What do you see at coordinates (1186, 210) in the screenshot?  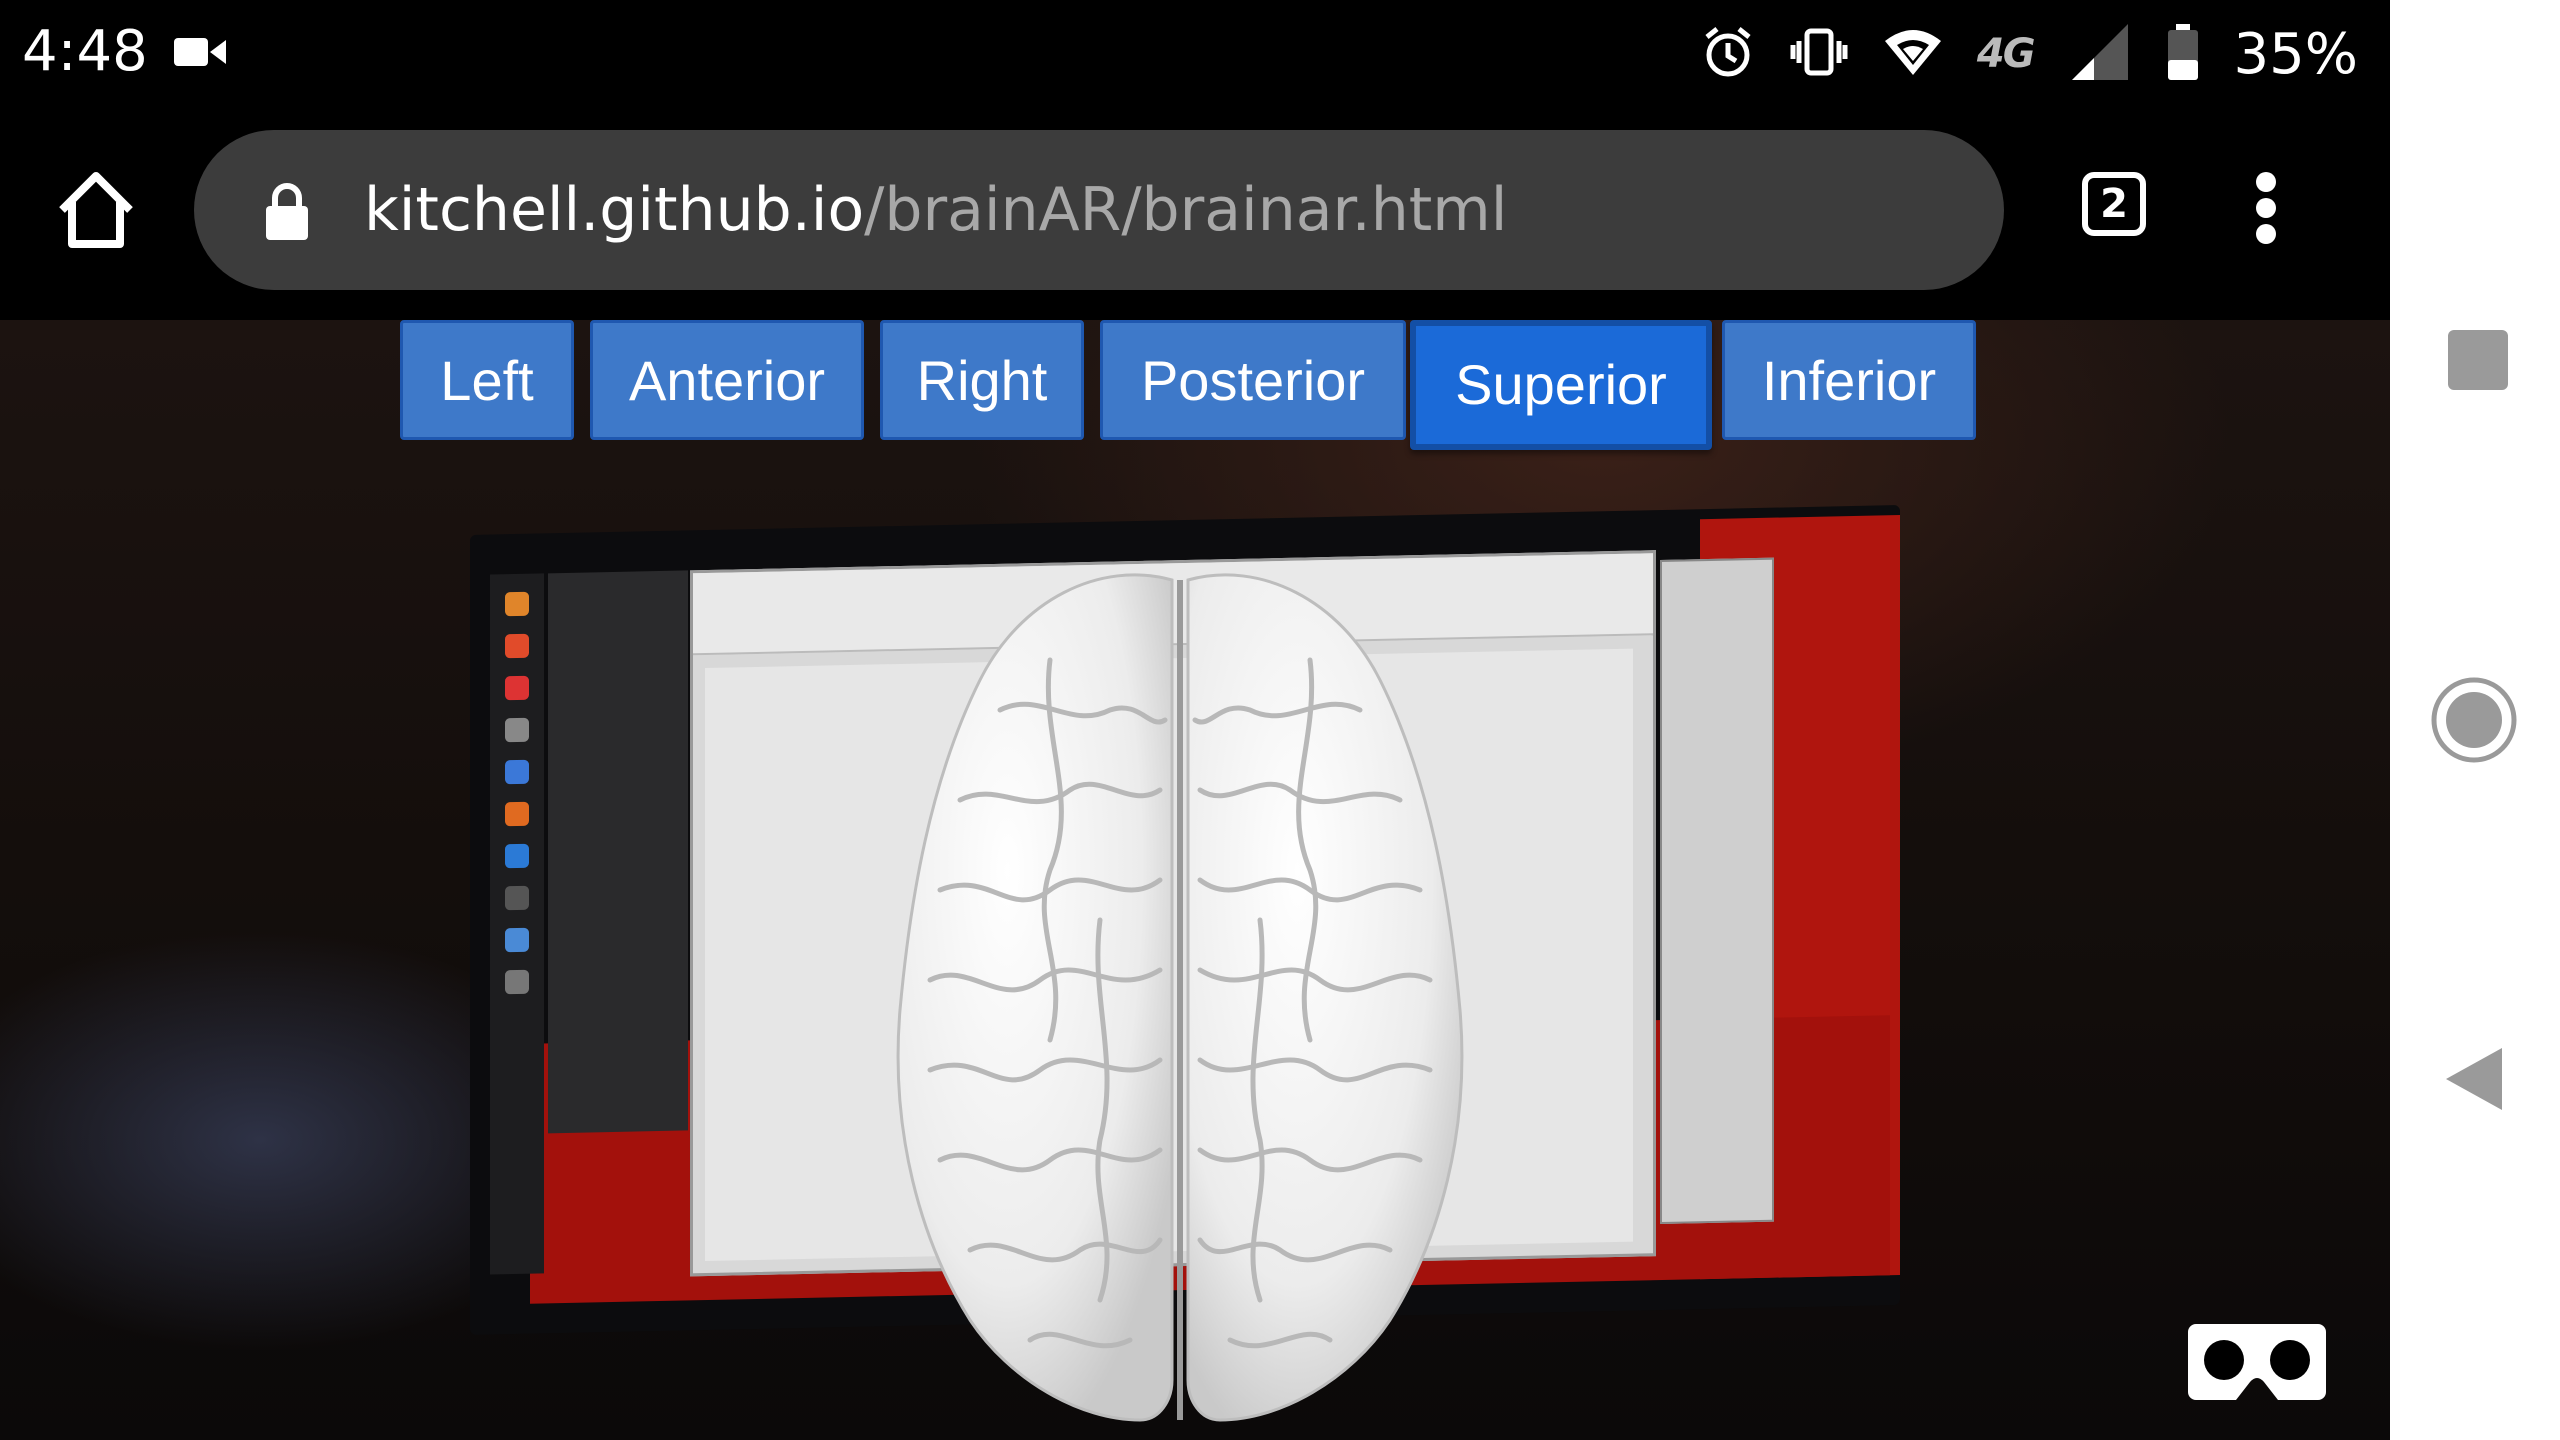 I see `url-path: /brainAR/brainar.html` at bounding box center [1186, 210].